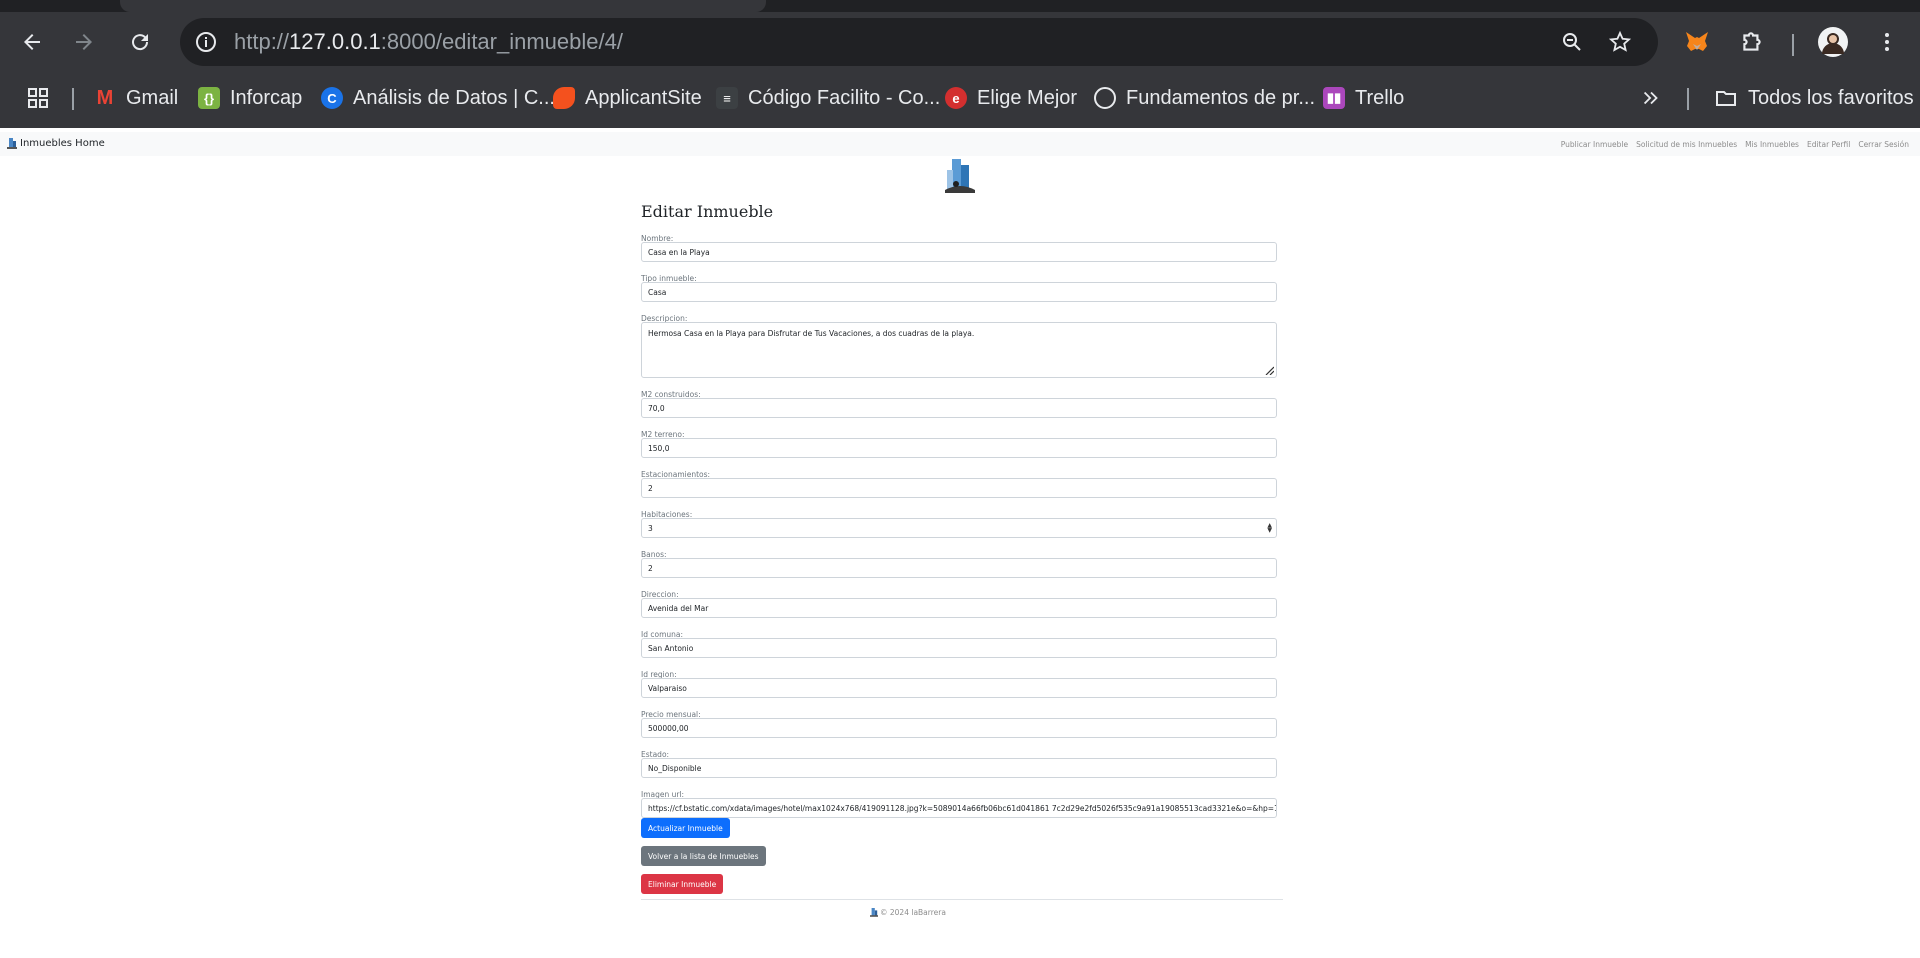  I want to click on nav-link-solicitudes: Solicitud de mis Inmuebles, so click(1686, 144).